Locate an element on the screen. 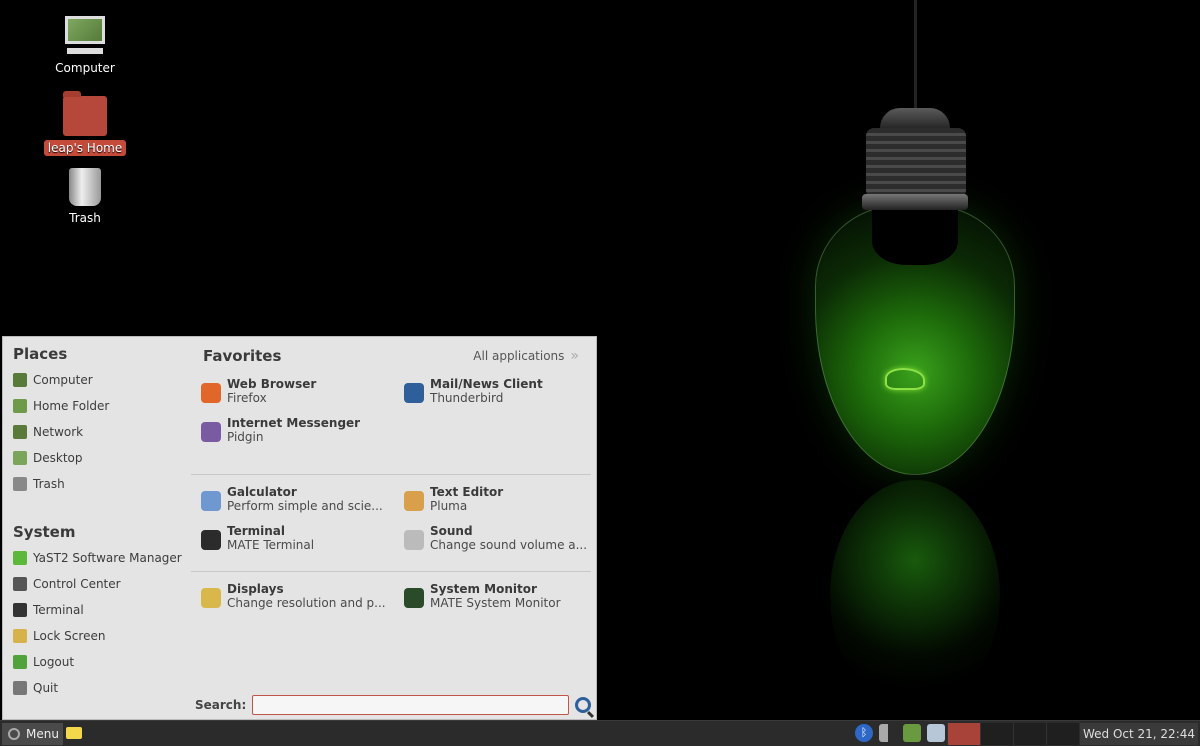  menu-item-computer: Computer is located at coordinates (103, 380).